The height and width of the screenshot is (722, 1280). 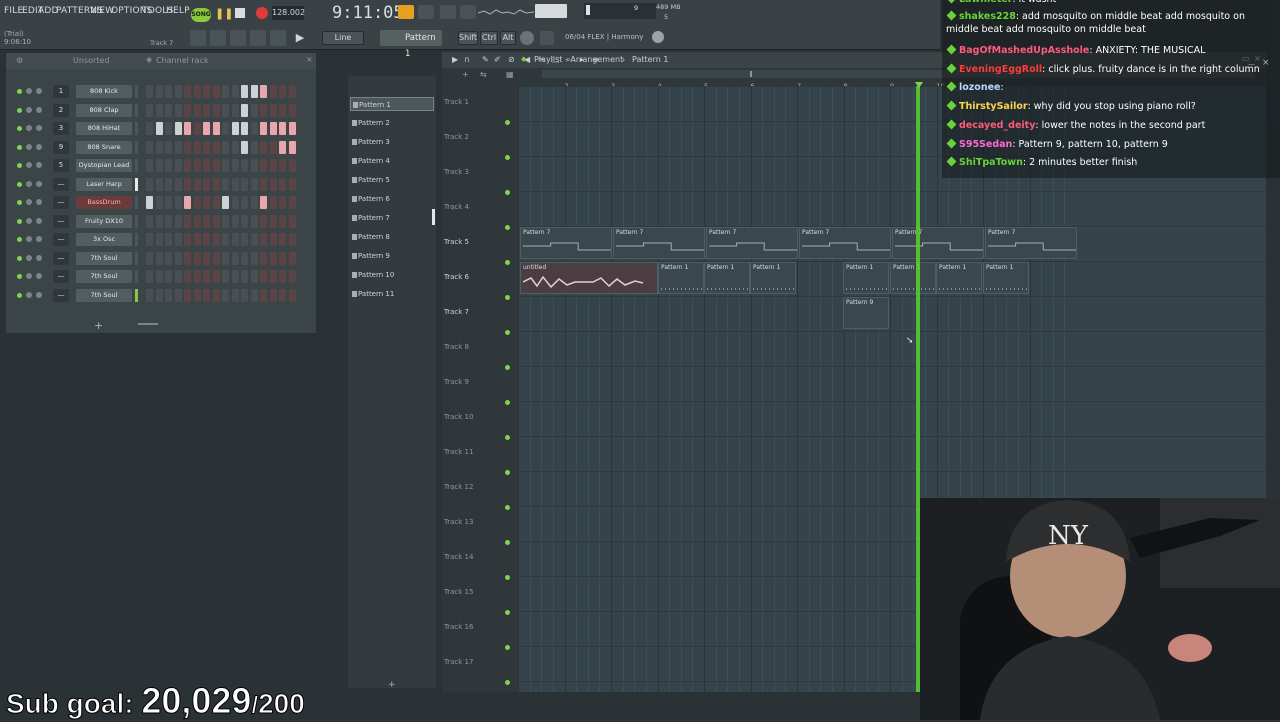 I want to click on pattern-clip: untitled, so click(x=589, y=278).